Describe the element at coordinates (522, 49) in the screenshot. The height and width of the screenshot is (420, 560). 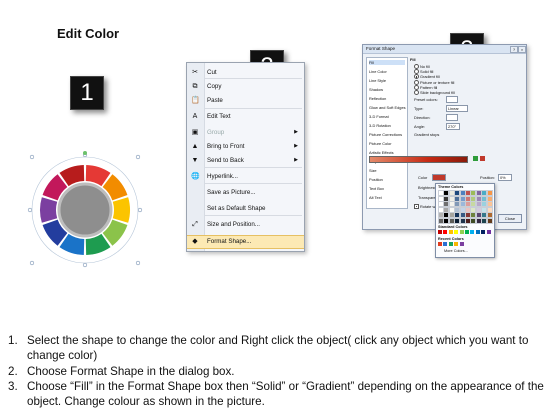
I see `close-icon: ×` at that location.